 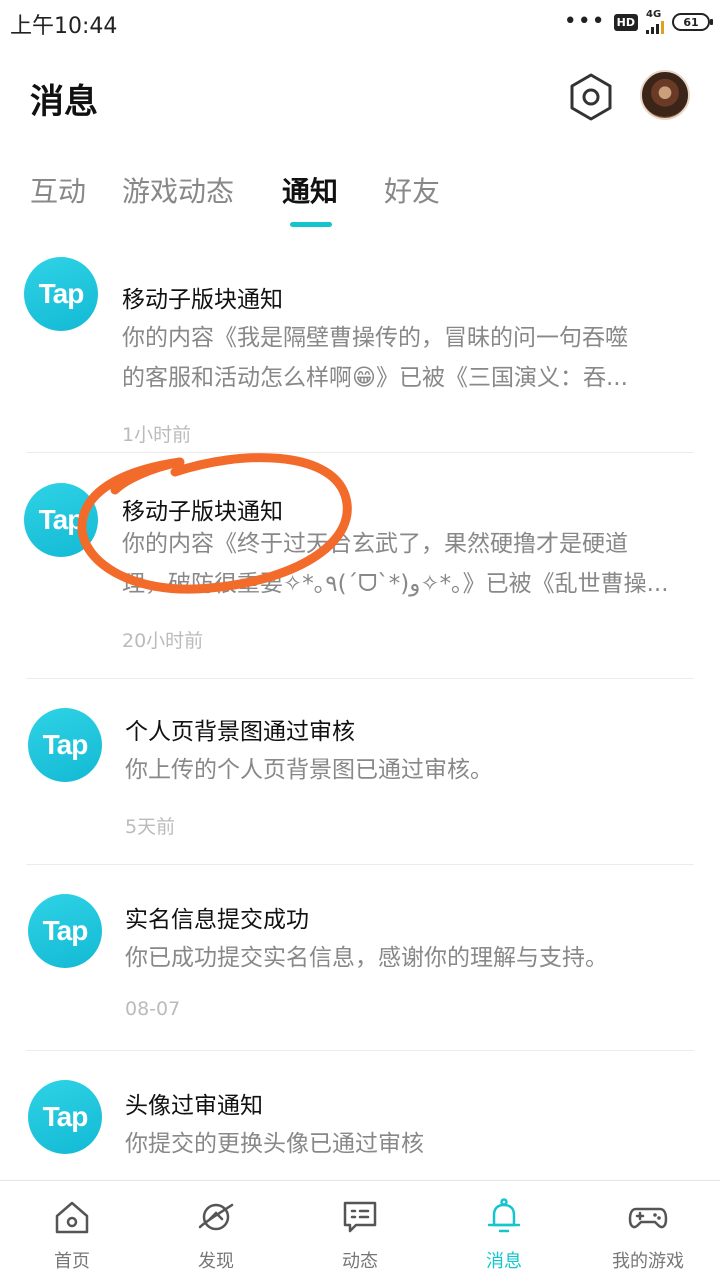 What do you see at coordinates (375, 544) in the screenshot?
I see `notification-line: 你的内容《终于过天台玄武了，果然硬撸才是硬道` at bounding box center [375, 544].